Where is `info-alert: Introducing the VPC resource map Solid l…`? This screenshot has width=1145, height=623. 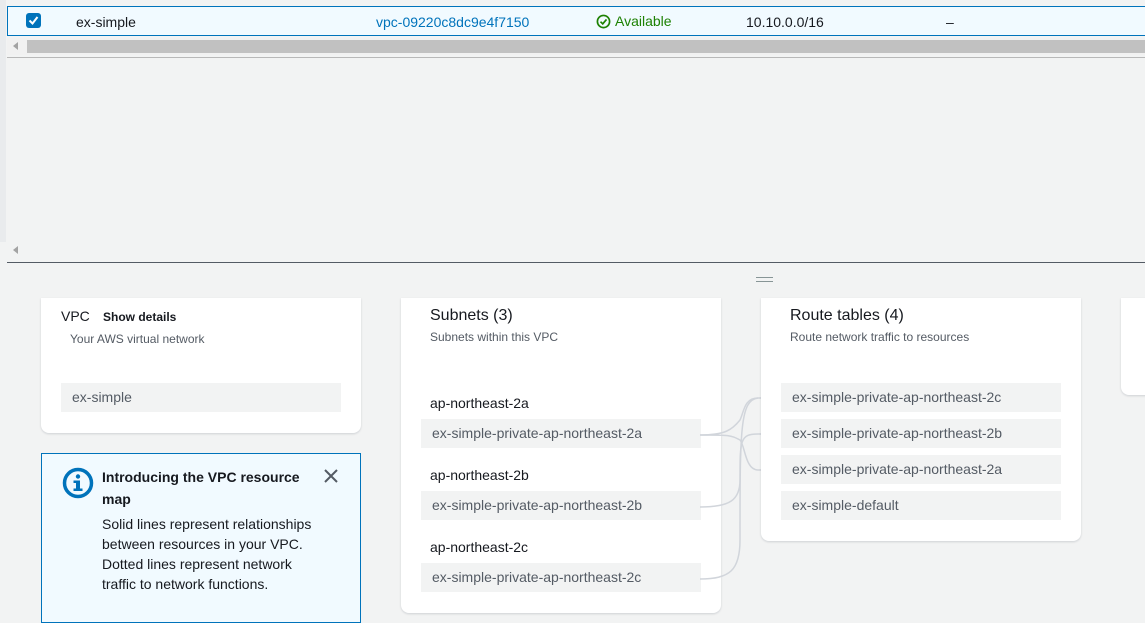 info-alert: Introducing the VPC resource map Solid l… is located at coordinates (201, 538).